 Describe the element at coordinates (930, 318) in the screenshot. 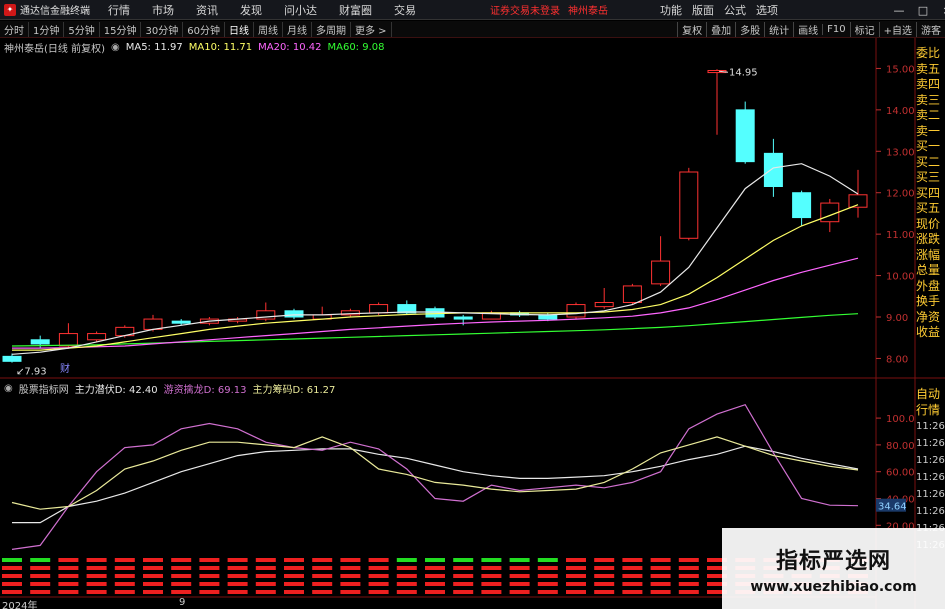

I see `sidebar-item: 净资` at that location.